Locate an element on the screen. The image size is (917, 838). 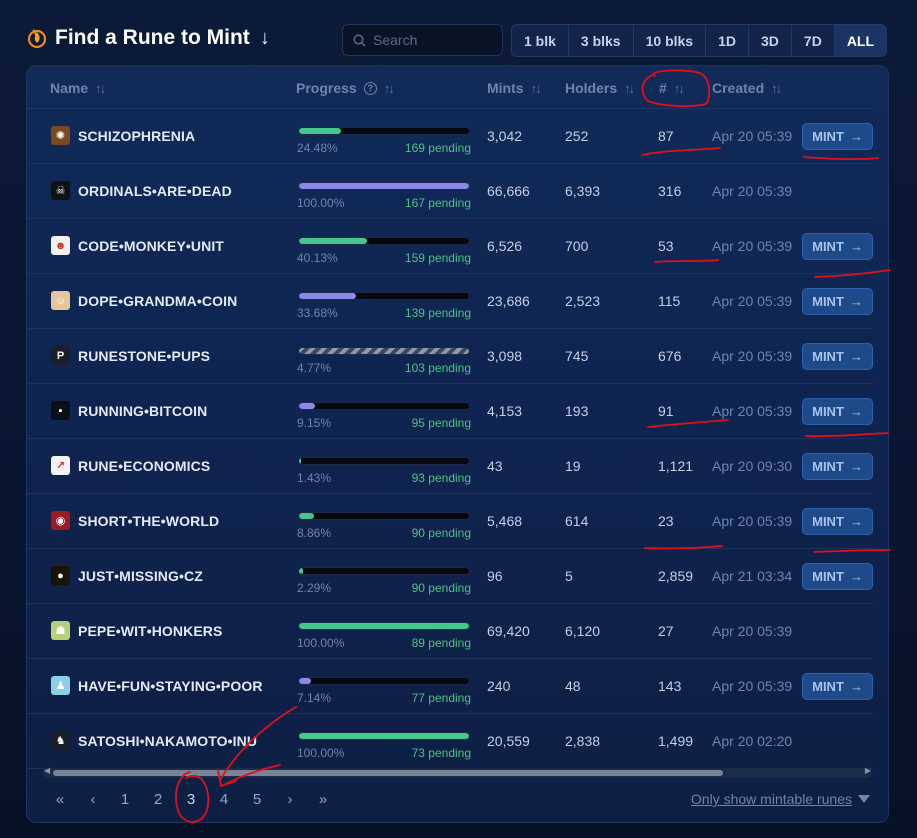
page-button-5: 5 is located at coordinates (257, 799).